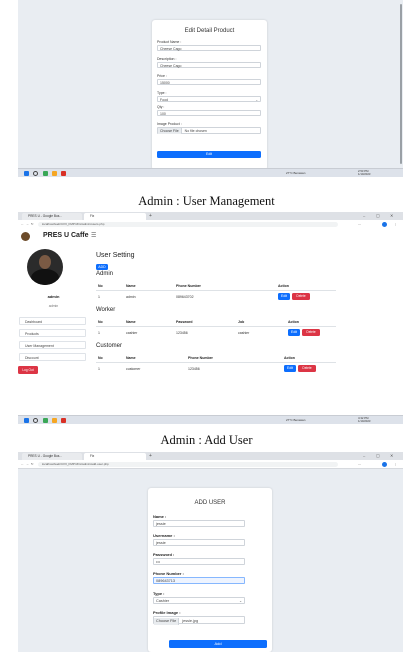 This screenshot has width=413, height=652. Describe the element at coordinates (210, 237) in the screenshot. I see `app-header: PRES U Caffe ☰` at that location.